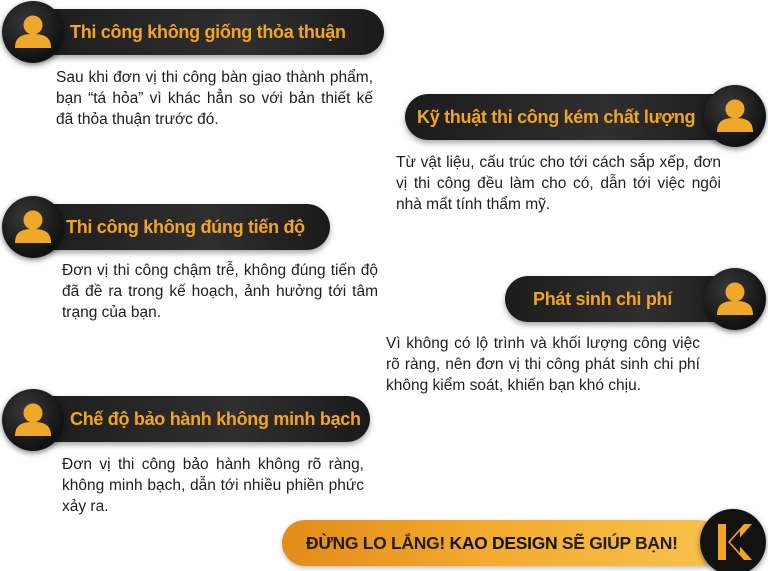 The height and width of the screenshot is (571, 768). I want to click on cta-banner: ĐỪNG LO LẮNG! KAO DESIGN SẼ GIÚP BẠN!, so click(502, 543).